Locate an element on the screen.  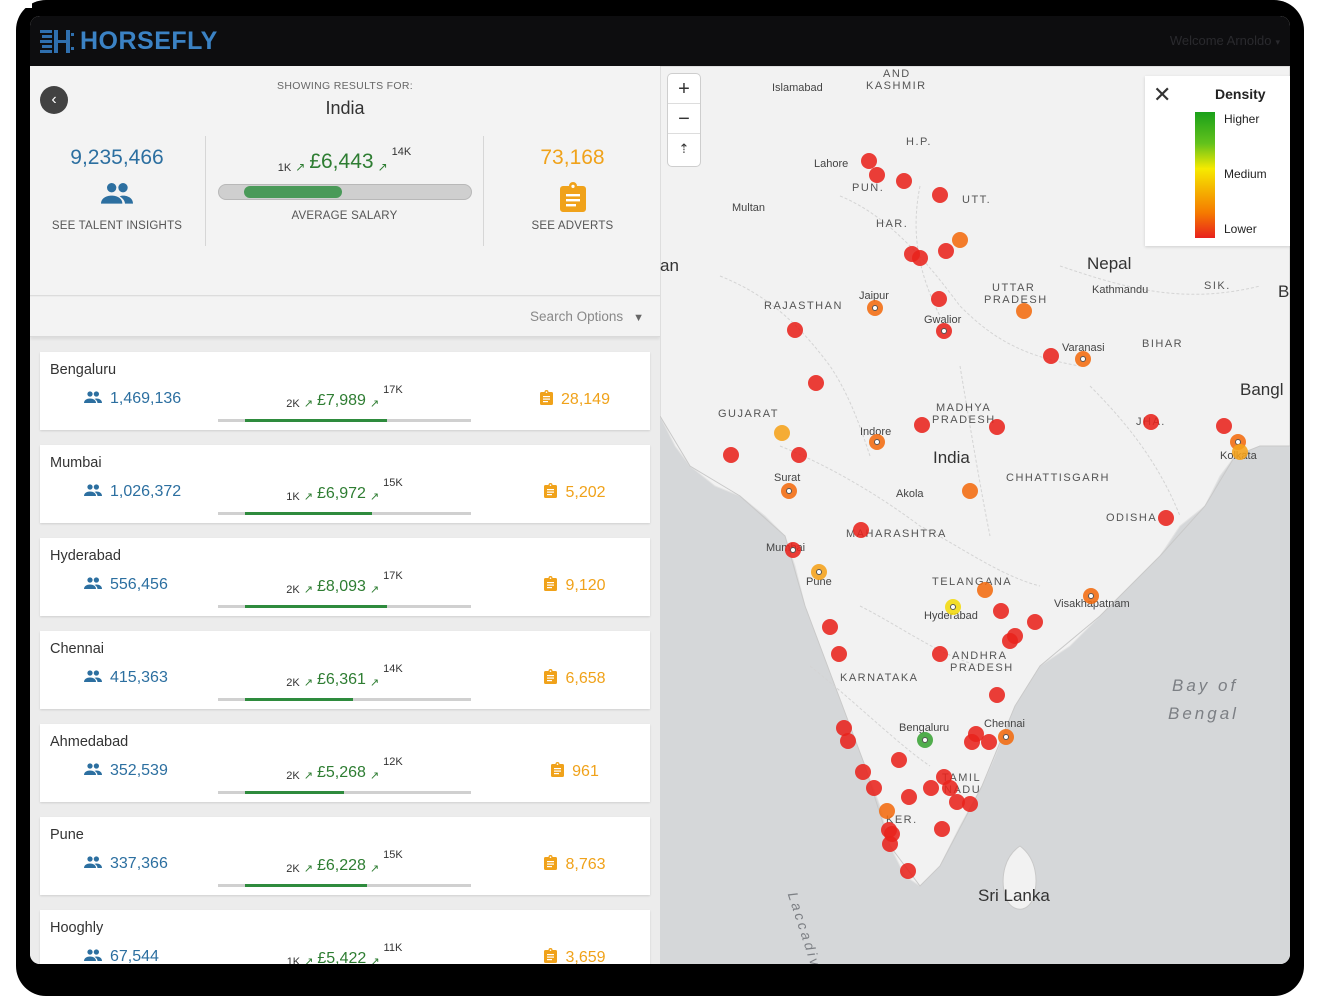
location-salary-low: 2K is located at coordinates (293, 683).